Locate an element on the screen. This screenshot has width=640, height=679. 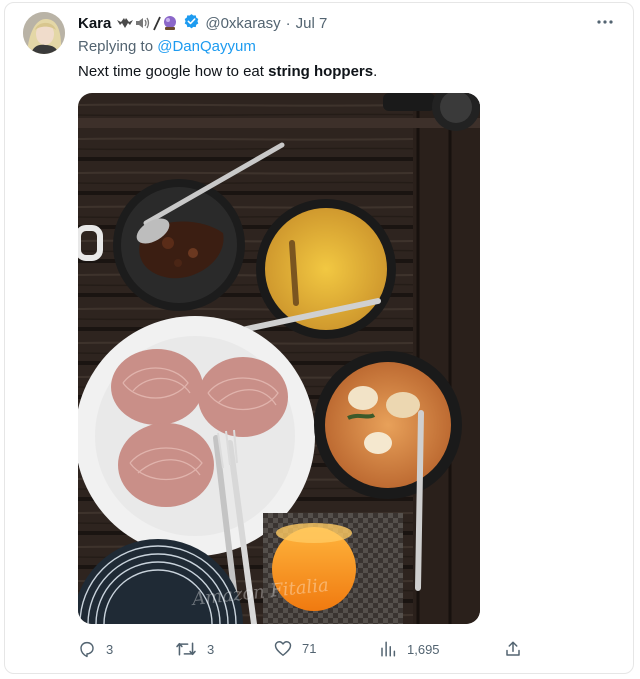
views-button: 1,695 is located at coordinates (409, 649).